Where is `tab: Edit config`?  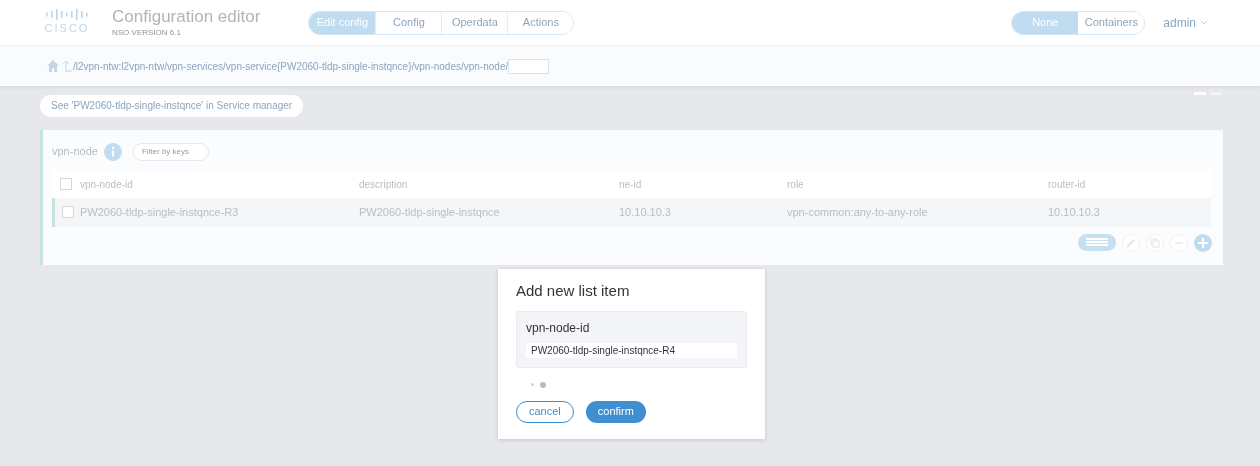
tab: Edit config is located at coordinates (342, 22).